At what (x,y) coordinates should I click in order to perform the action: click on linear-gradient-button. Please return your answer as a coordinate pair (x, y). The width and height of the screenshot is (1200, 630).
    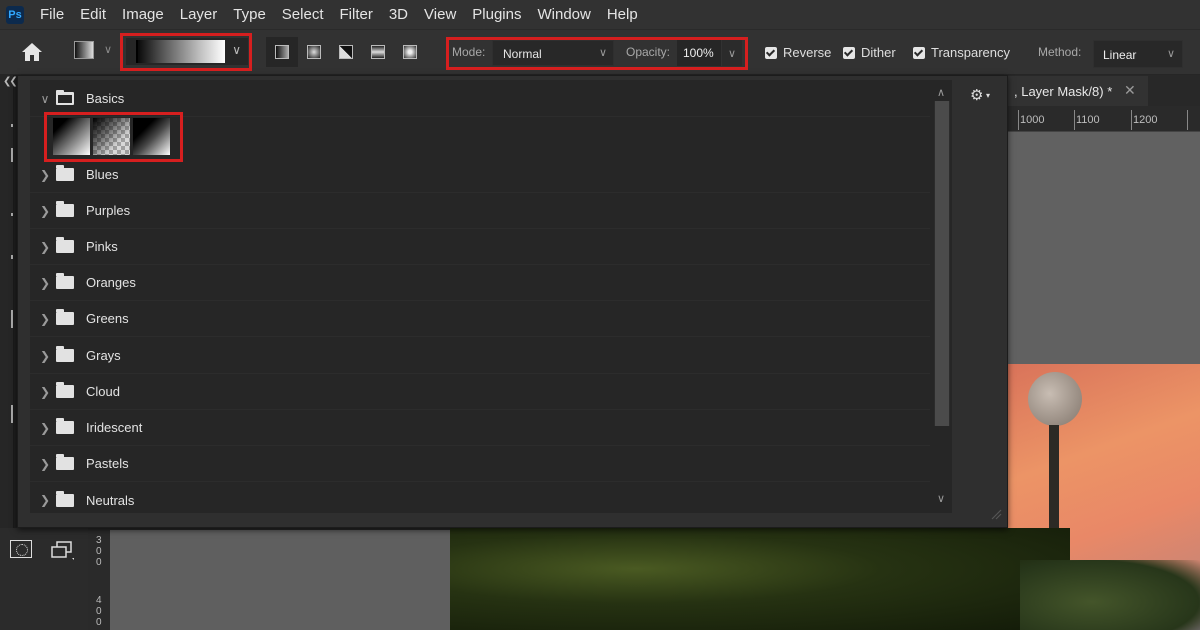
    Looking at the image, I should click on (282, 52).